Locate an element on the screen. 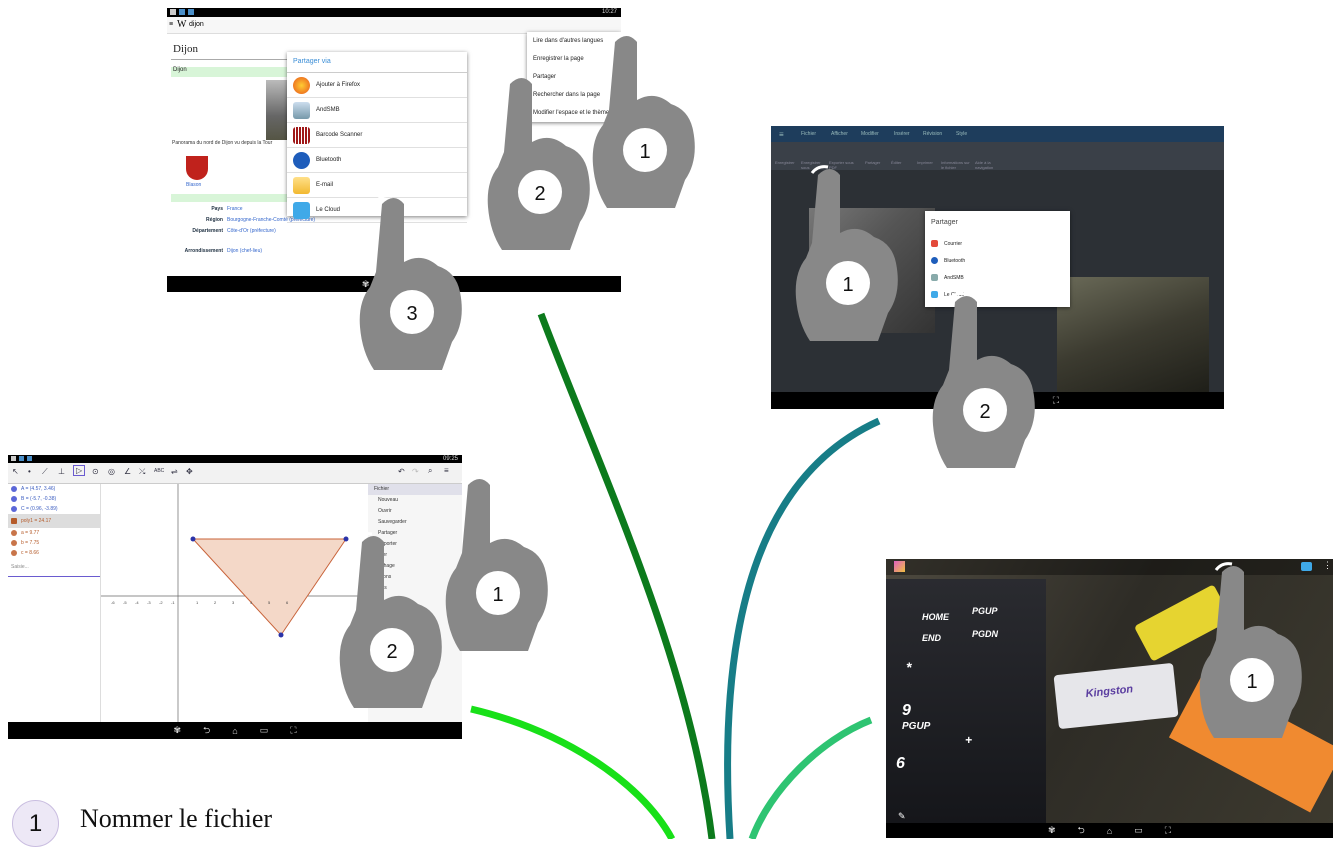 The width and height of the screenshot is (1333, 847). tab-afficher: Afficher is located at coordinates (839, 134).